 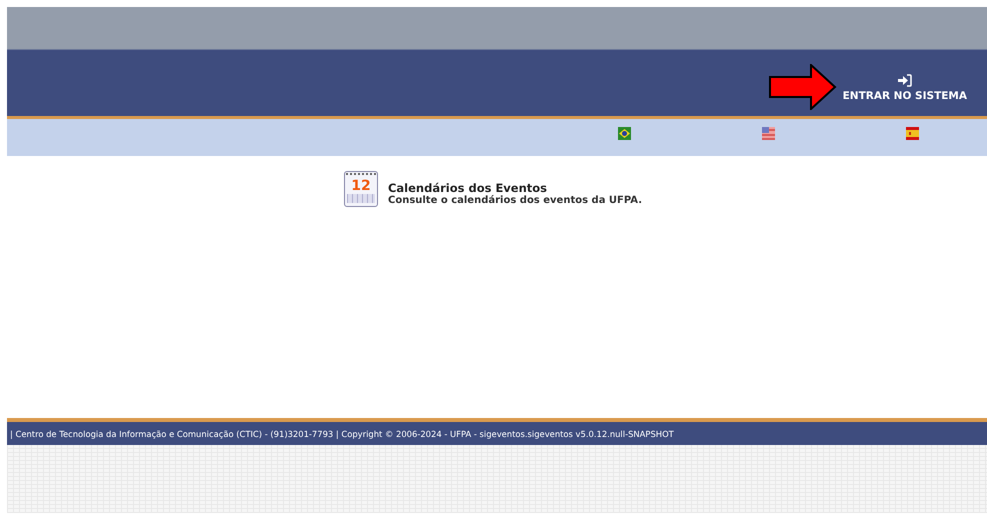 I want to click on usa-flag-icon, so click(x=768, y=133).